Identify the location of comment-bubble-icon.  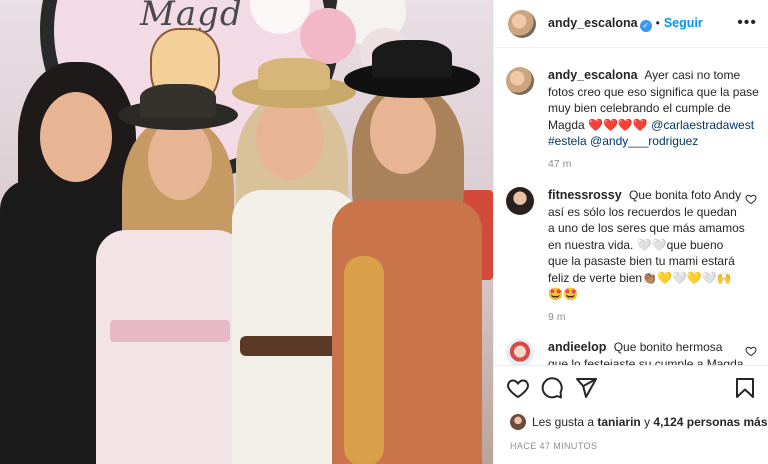
(552, 388).